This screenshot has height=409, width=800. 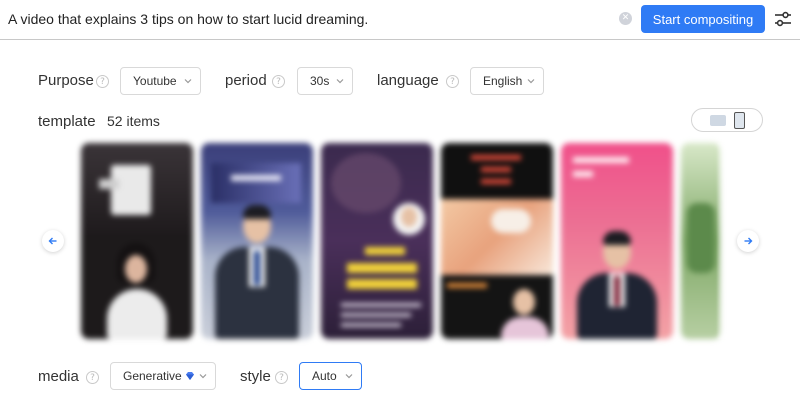 What do you see at coordinates (102, 81) in the screenshot?
I see `purpose-help-icon: ?` at bounding box center [102, 81].